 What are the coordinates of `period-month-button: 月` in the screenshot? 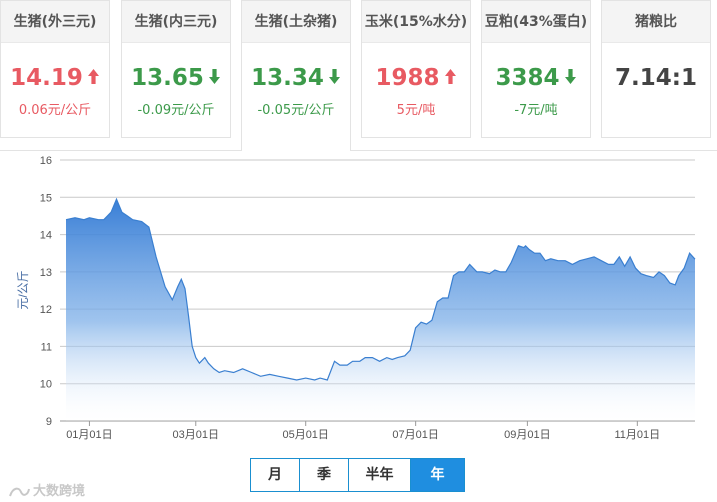 It's located at (275, 475).